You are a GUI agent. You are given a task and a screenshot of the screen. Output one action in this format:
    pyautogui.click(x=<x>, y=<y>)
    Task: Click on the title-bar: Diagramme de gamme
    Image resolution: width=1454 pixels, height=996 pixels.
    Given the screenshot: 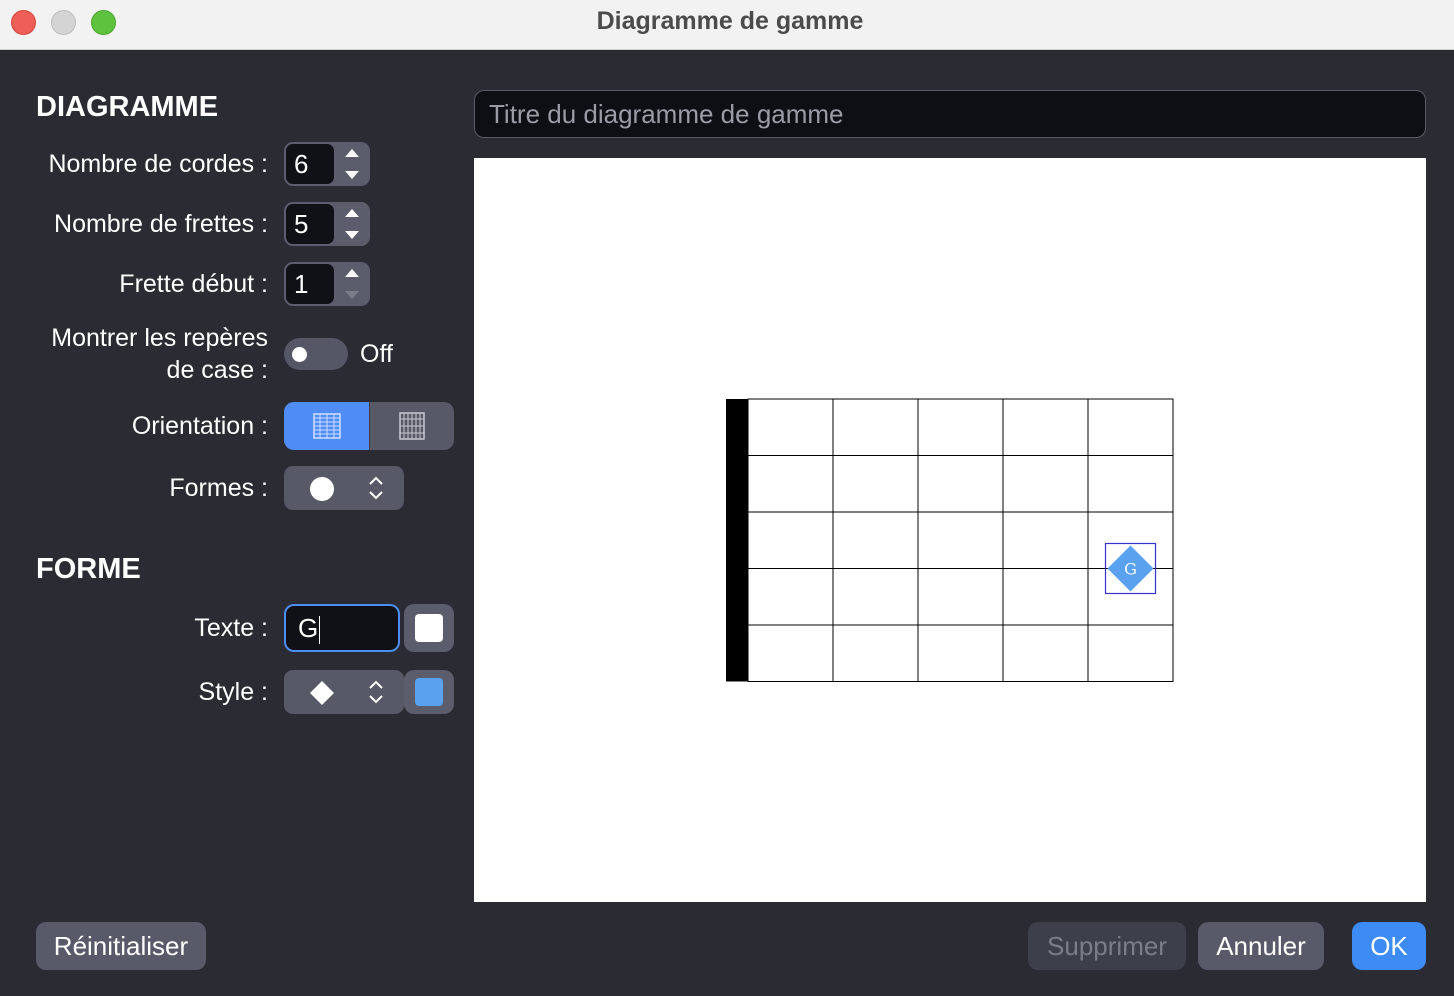 What is the action you would take?
    pyautogui.click(x=727, y=25)
    